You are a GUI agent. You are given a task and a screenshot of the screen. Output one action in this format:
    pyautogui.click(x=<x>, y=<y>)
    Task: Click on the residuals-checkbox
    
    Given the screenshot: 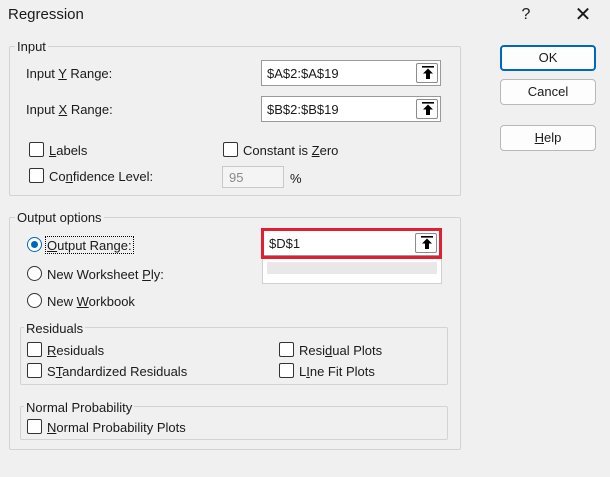 What is the action you would take?
    pyautogui.click(x=34, y=349)
    